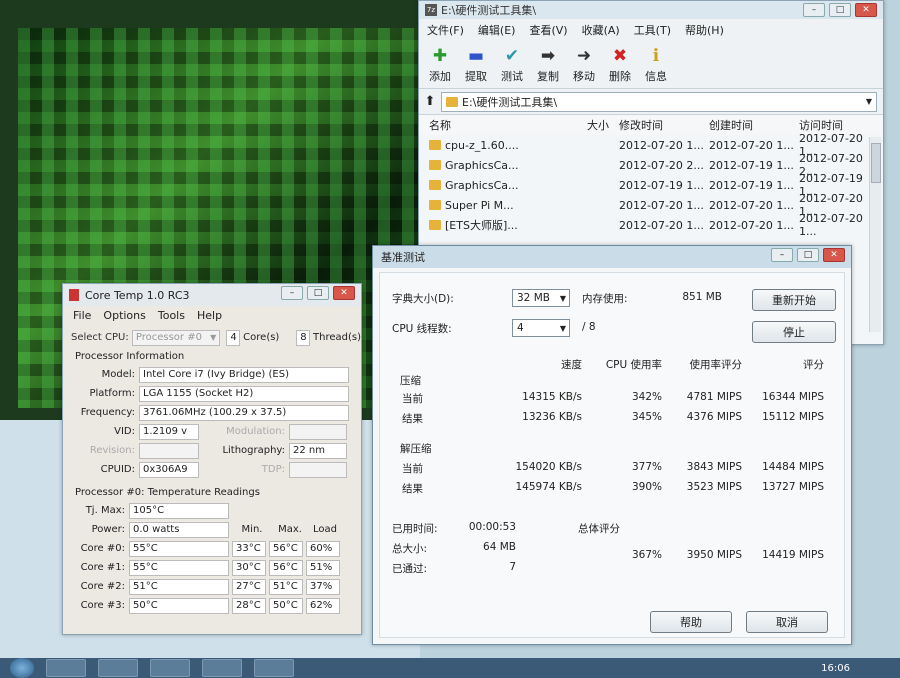 This screenshot has height=678, width=900. Describe the element at coordinates (403, 257) in the screenshot. I see `benchmark-title: 基准测试` at that location.